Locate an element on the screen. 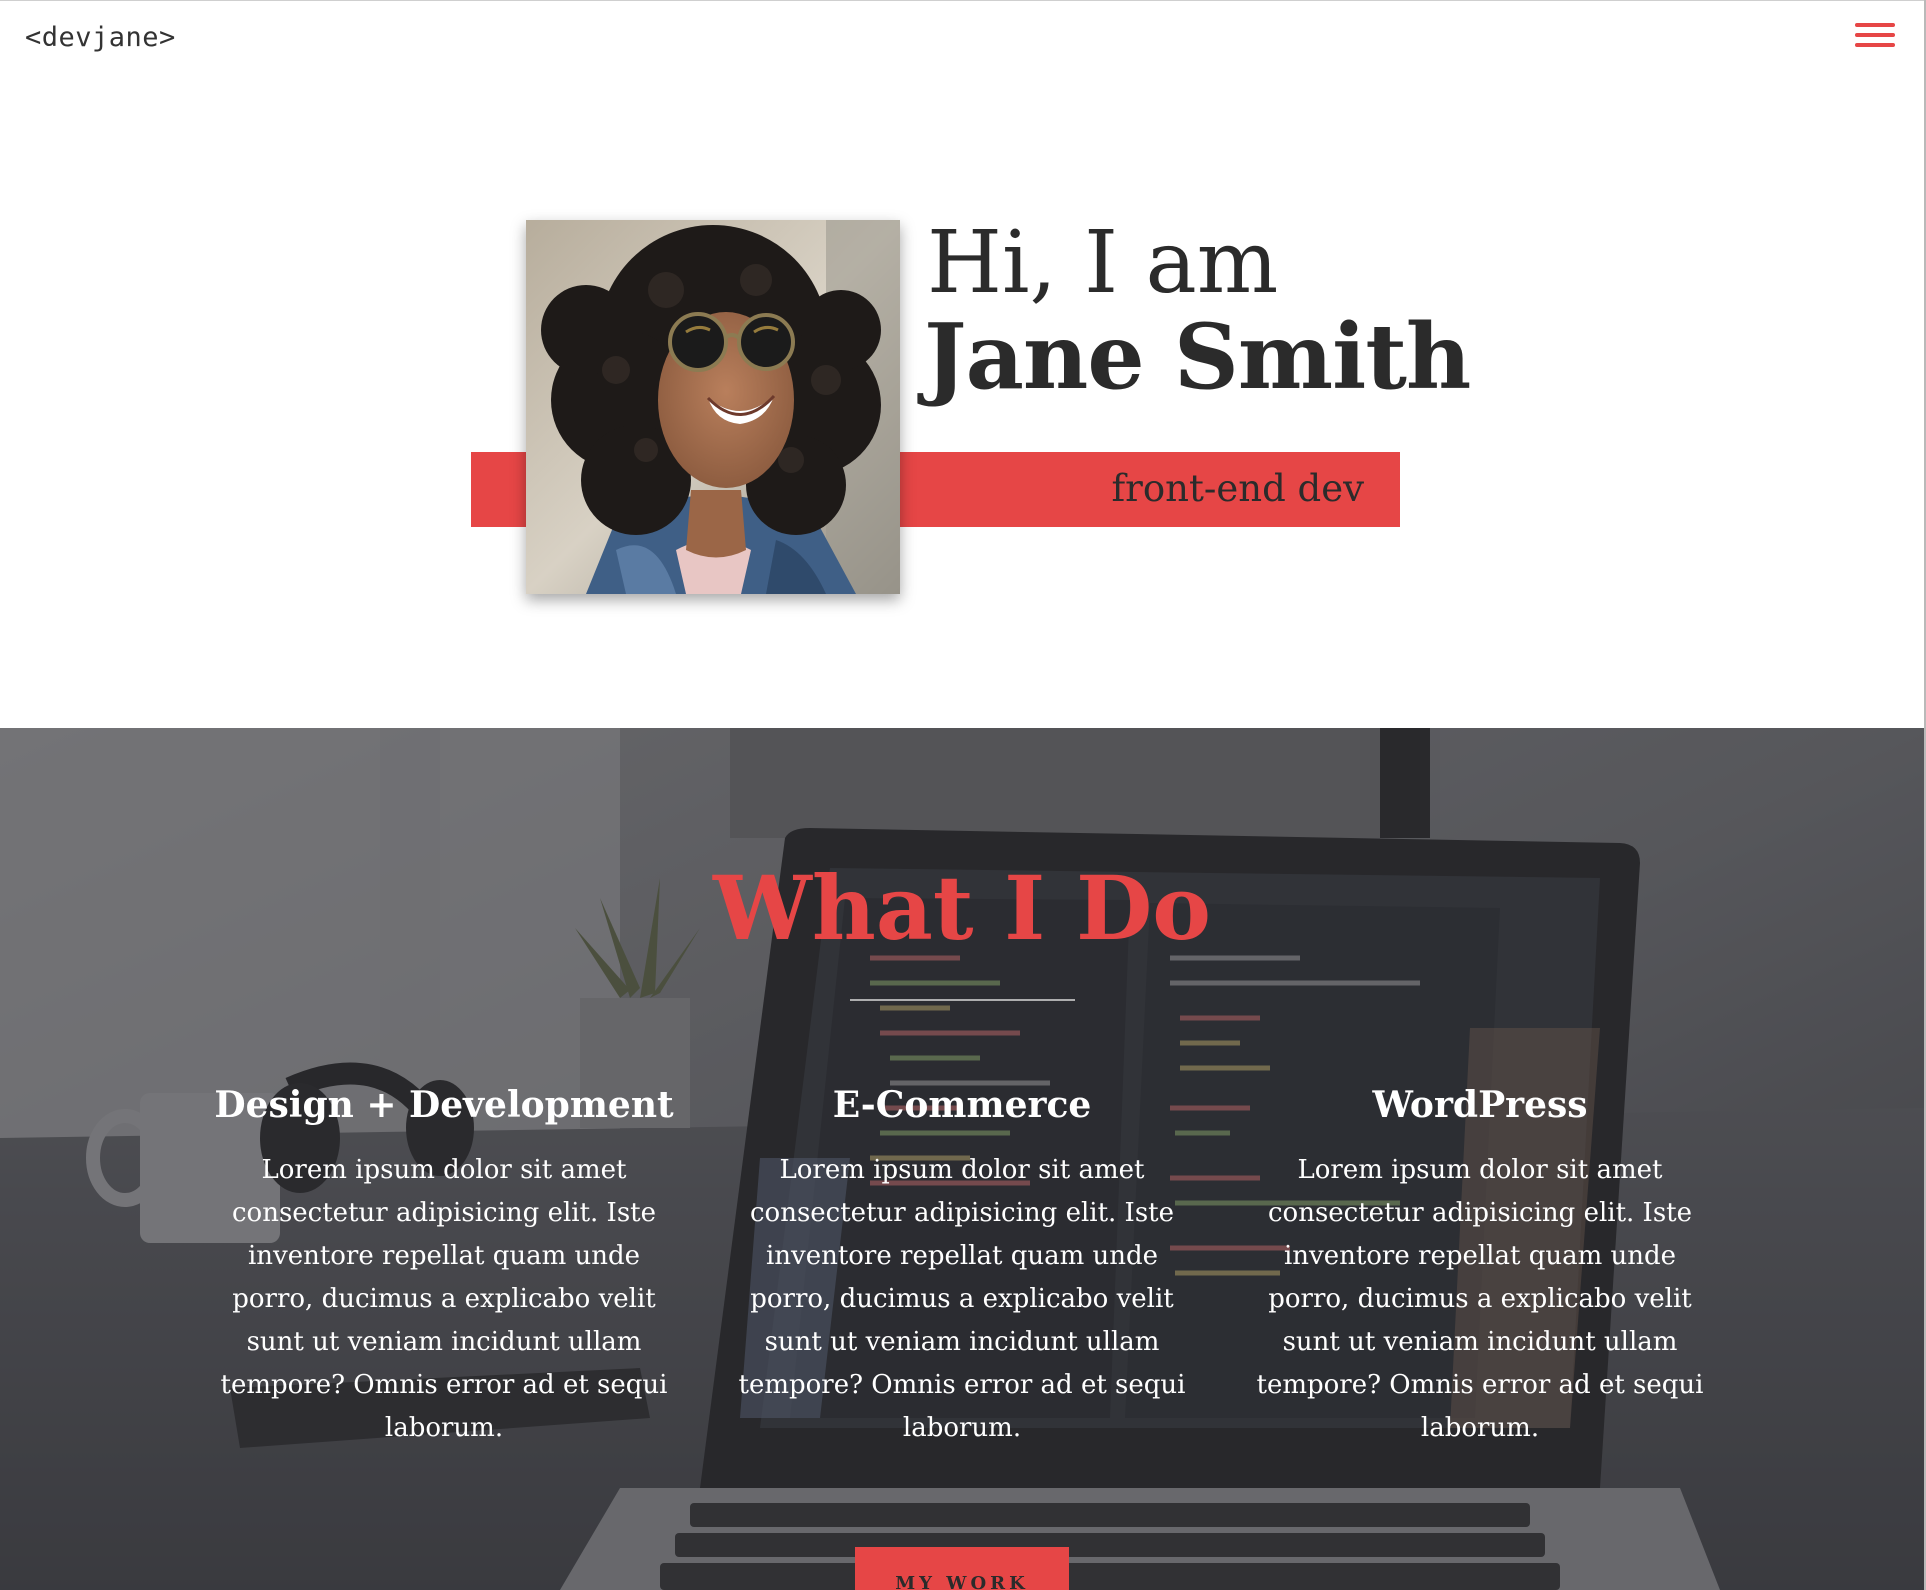 This screenshot has height=1590, width=1926. hamburger-menu-icon is located at coordinates (1875, 25).